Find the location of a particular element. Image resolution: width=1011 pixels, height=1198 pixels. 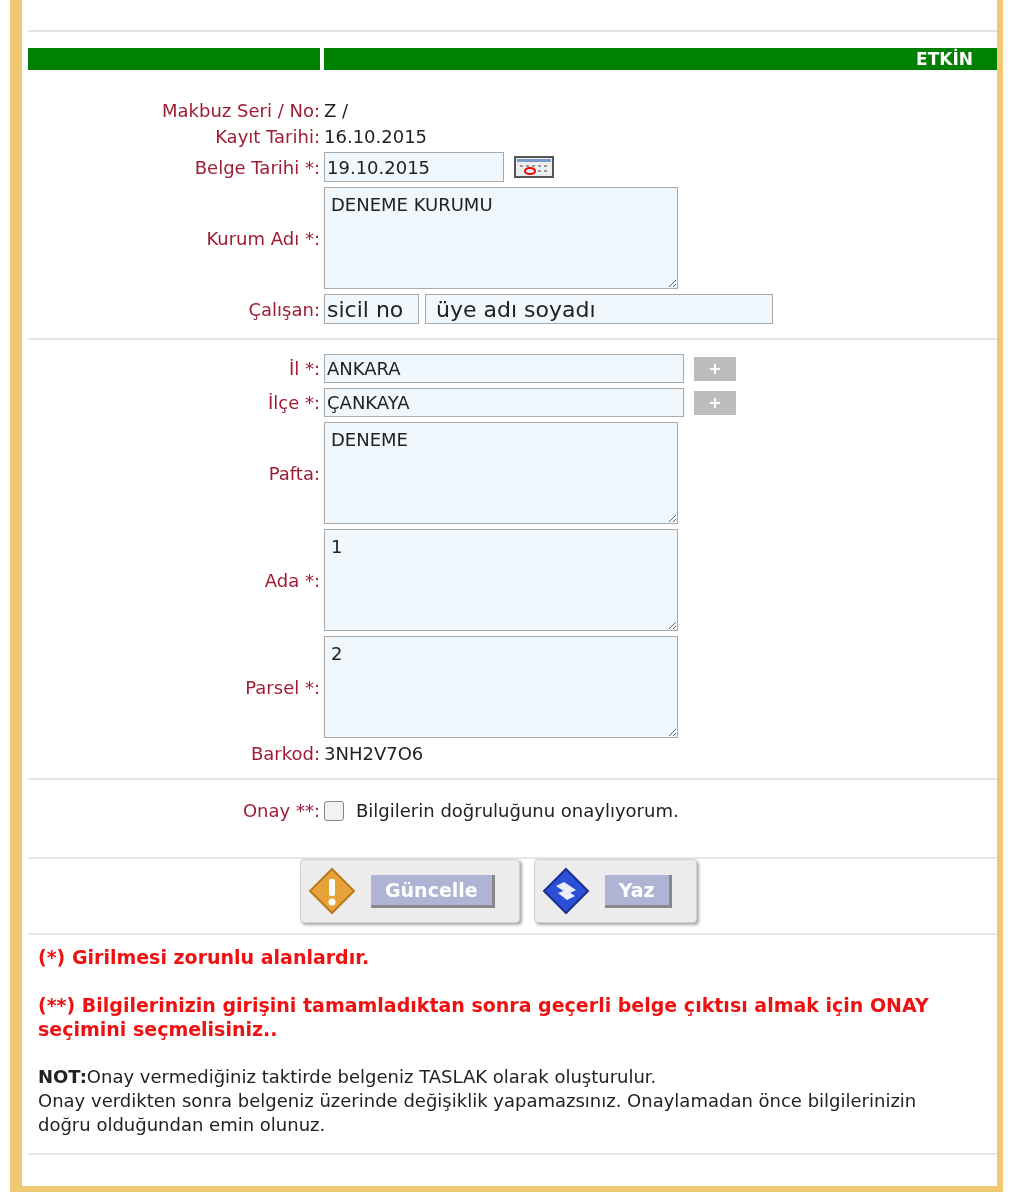

field-label: İl *: is located at coordinates (304, 368).